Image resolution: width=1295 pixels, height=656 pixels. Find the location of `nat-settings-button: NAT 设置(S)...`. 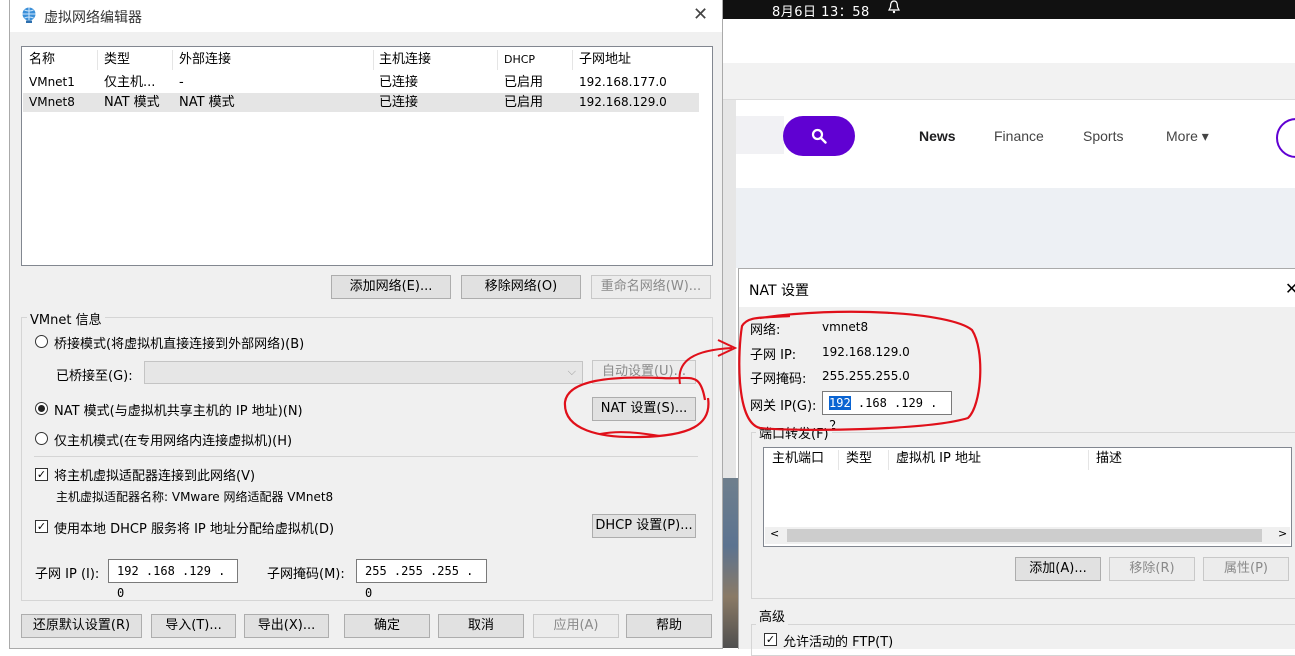

nat-settings-button: NAT 设置(S)... is located at coordinates (644, 409).